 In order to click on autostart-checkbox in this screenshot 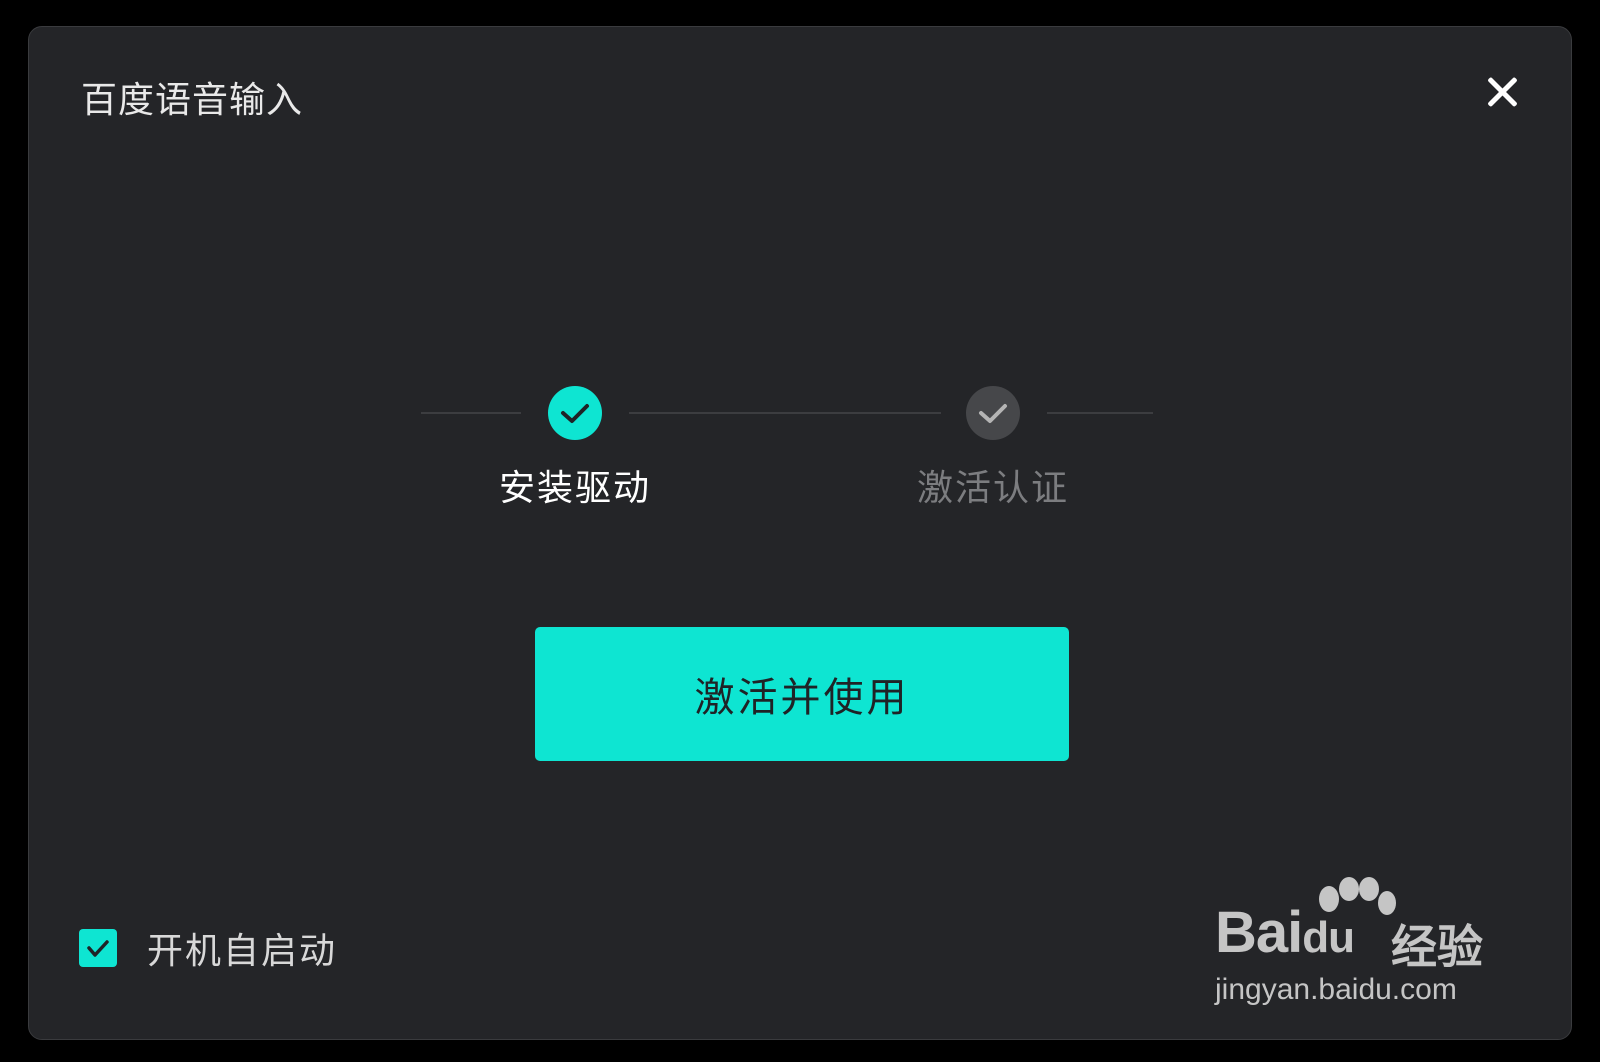, I will do `click(98, 948)`.